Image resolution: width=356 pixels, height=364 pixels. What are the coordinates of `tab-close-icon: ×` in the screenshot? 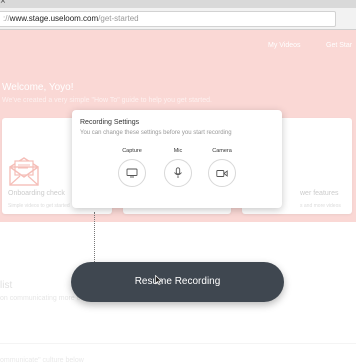 It's located at (3, 3).